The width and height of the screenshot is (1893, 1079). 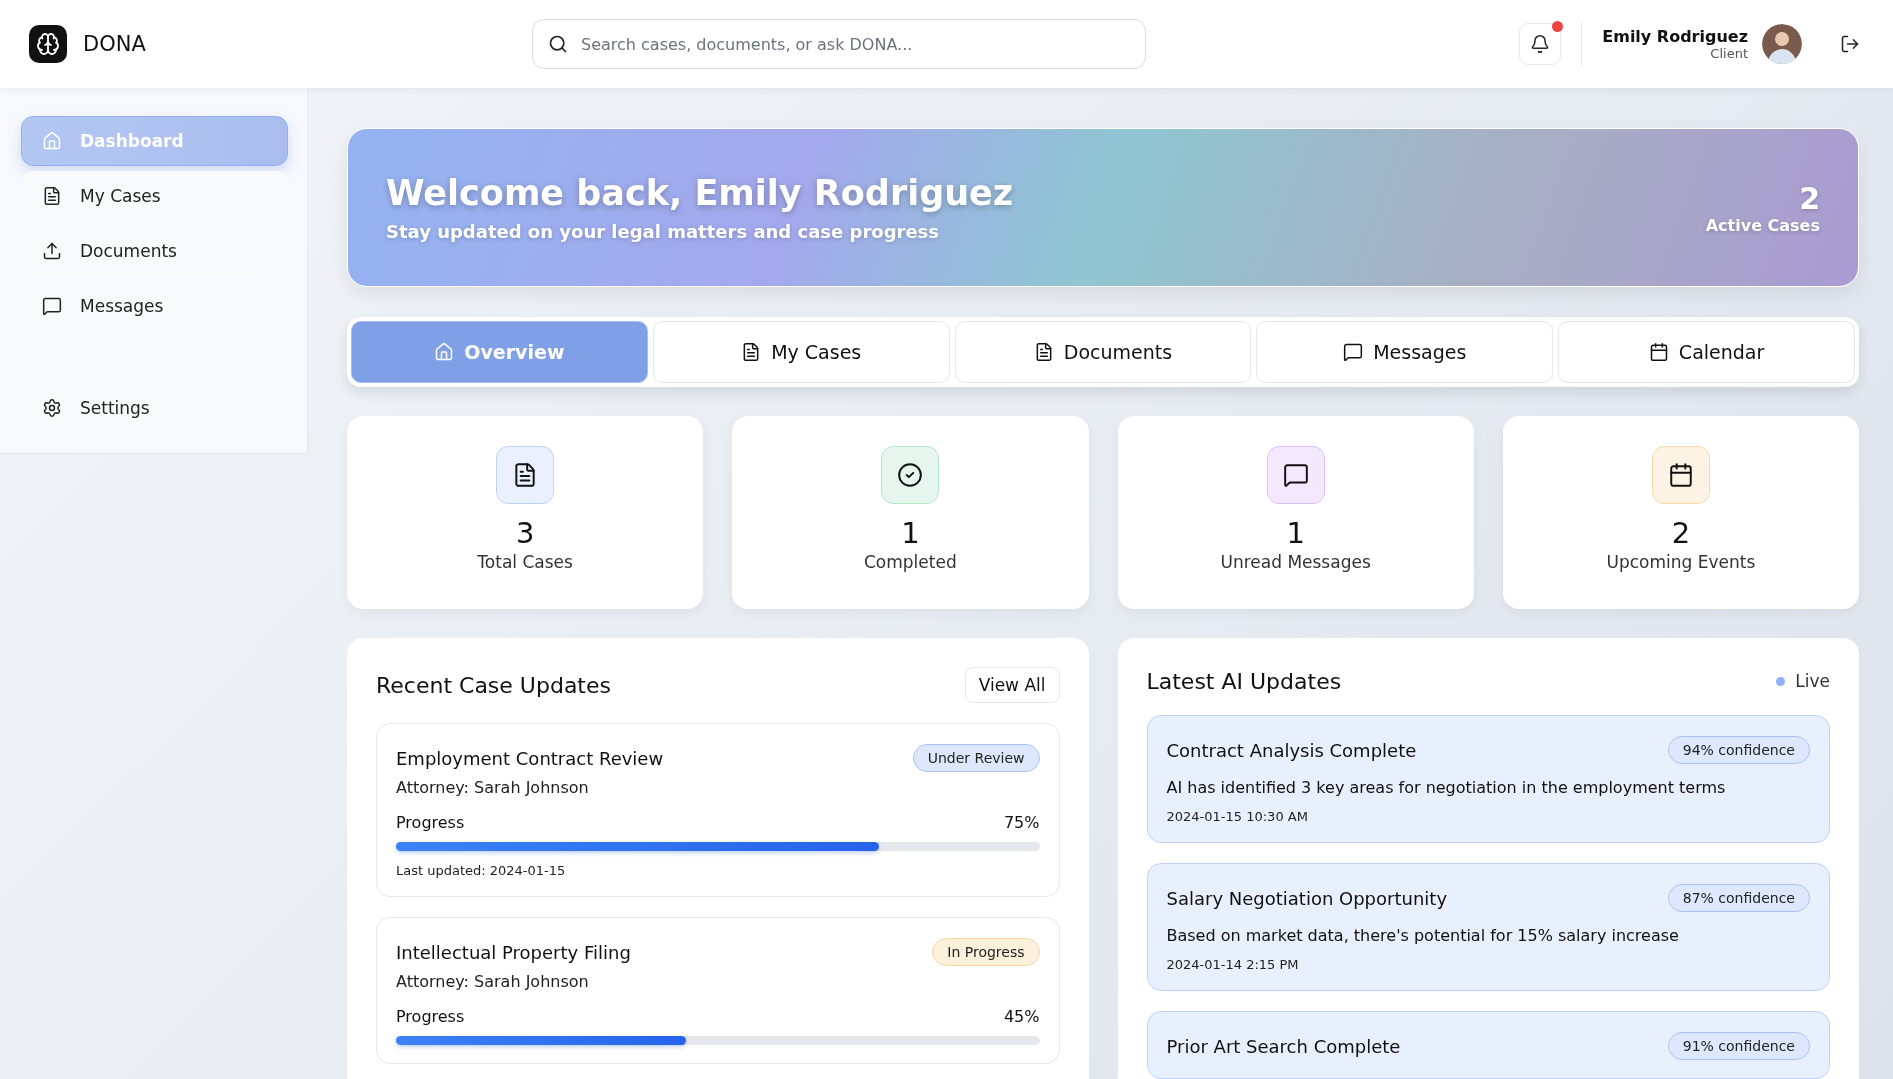 I want to click on brain-icon, so click(x=48, y=44).